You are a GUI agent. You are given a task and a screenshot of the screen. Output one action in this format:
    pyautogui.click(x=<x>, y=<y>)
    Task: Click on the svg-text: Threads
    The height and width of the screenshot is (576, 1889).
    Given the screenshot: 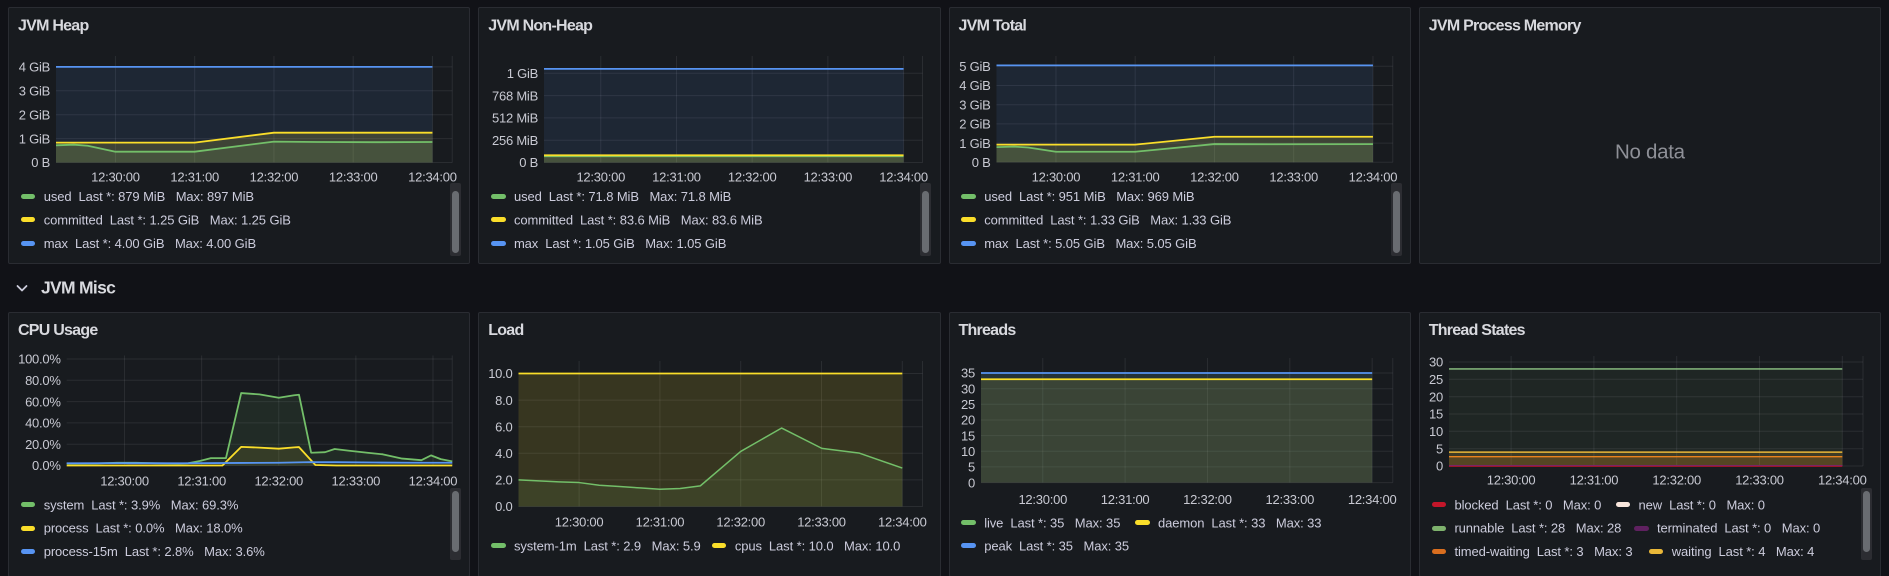 What is the action you would take?
    pyautogui.click(x=988, y=330)
    